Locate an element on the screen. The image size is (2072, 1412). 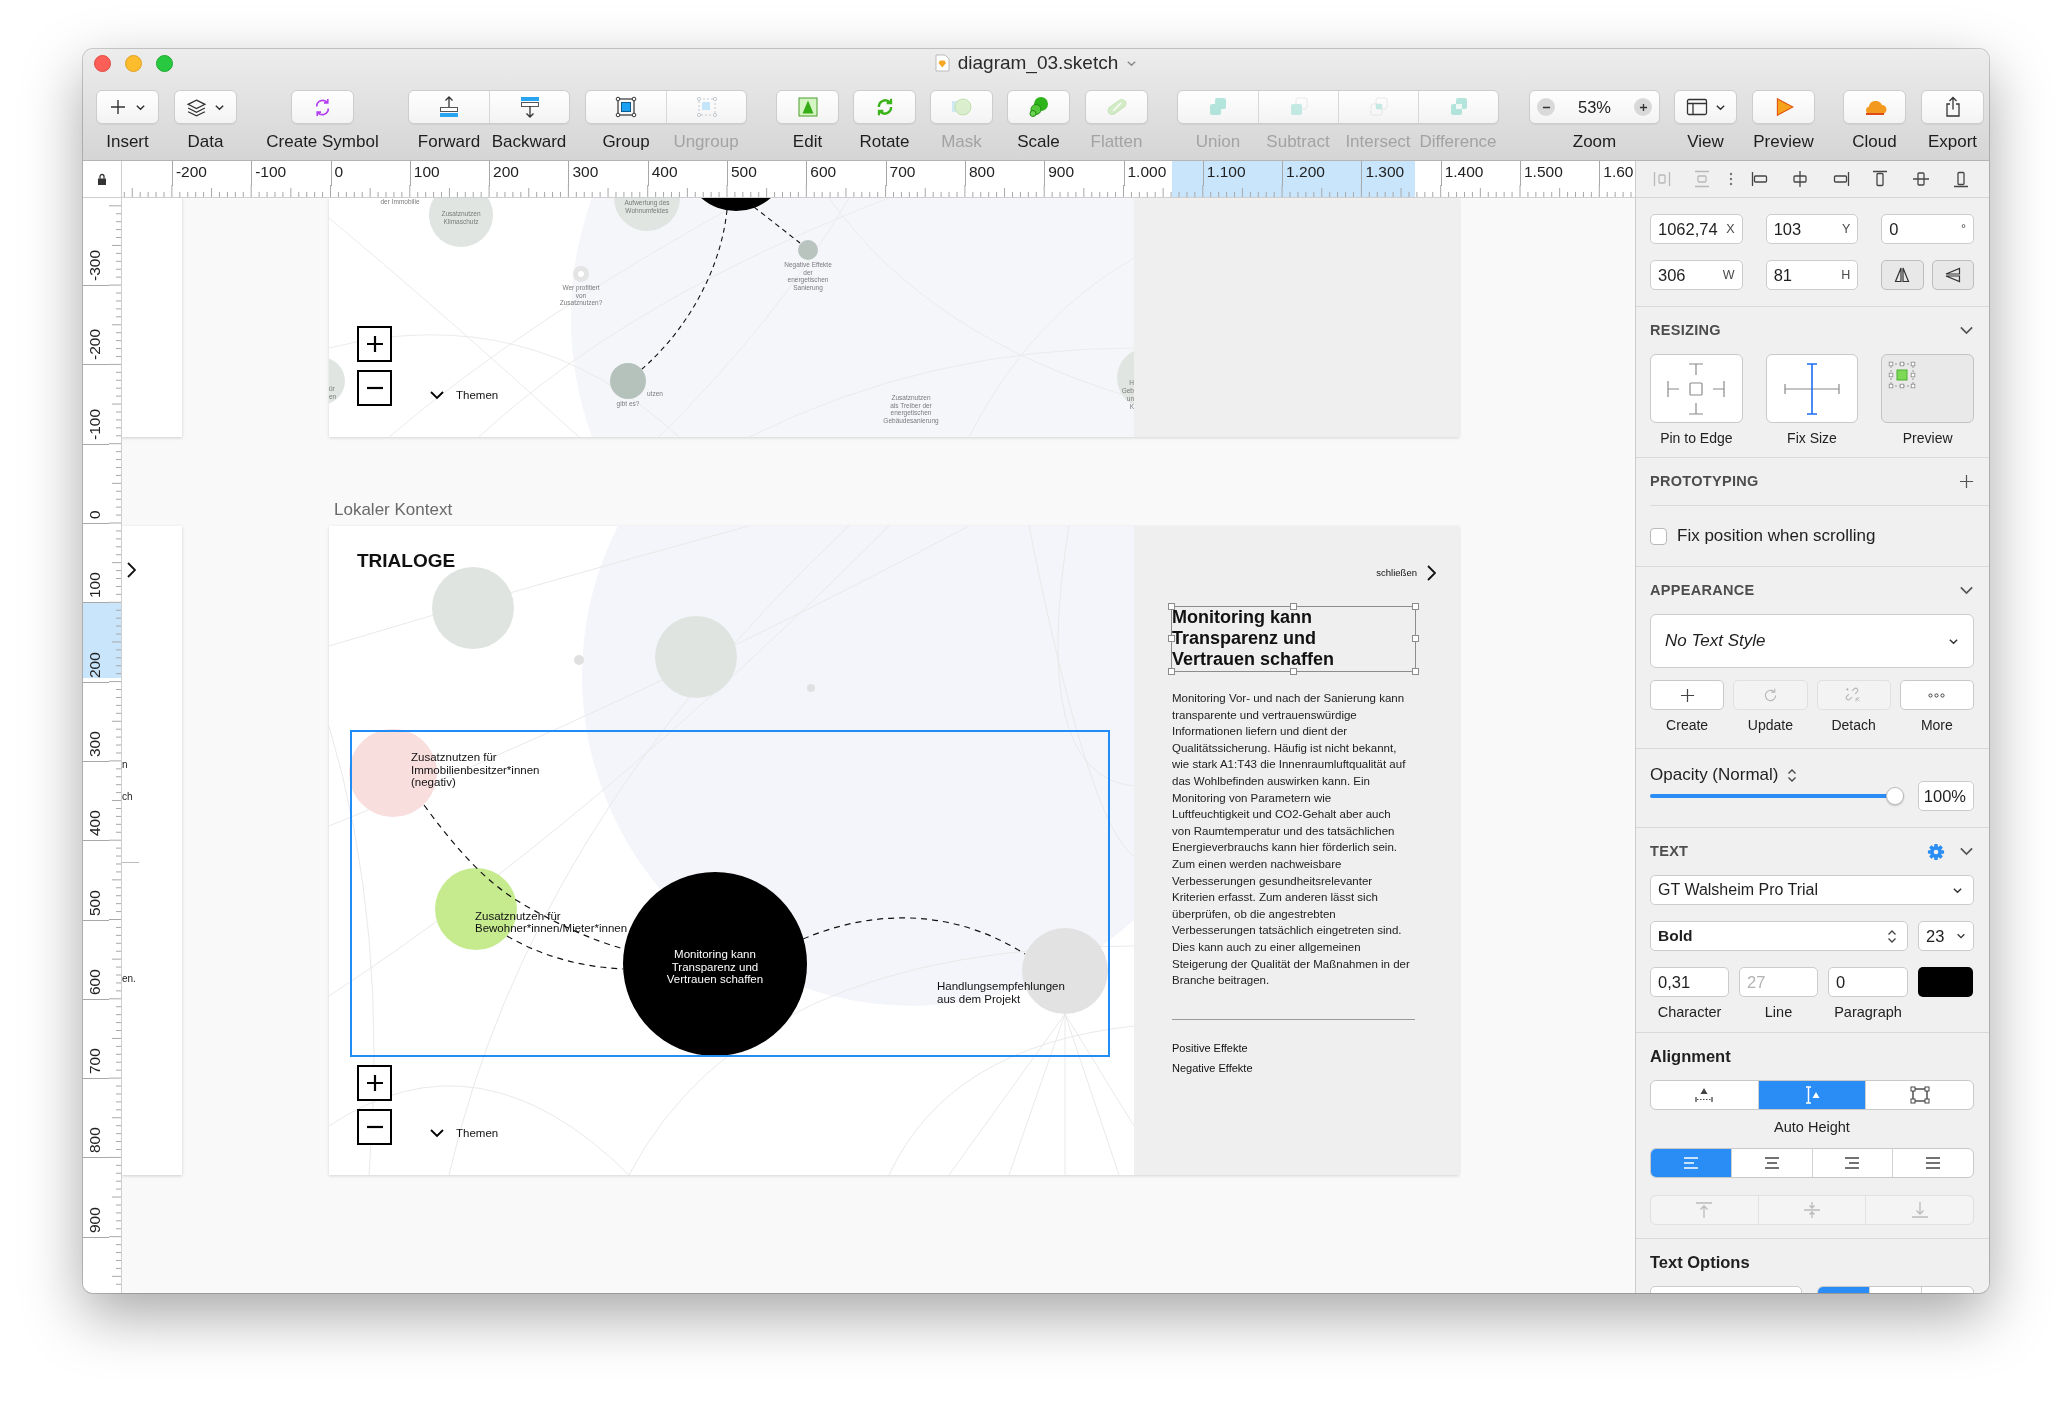
effects-link: Positive Effekte is located at coordinates (1210, 1047).